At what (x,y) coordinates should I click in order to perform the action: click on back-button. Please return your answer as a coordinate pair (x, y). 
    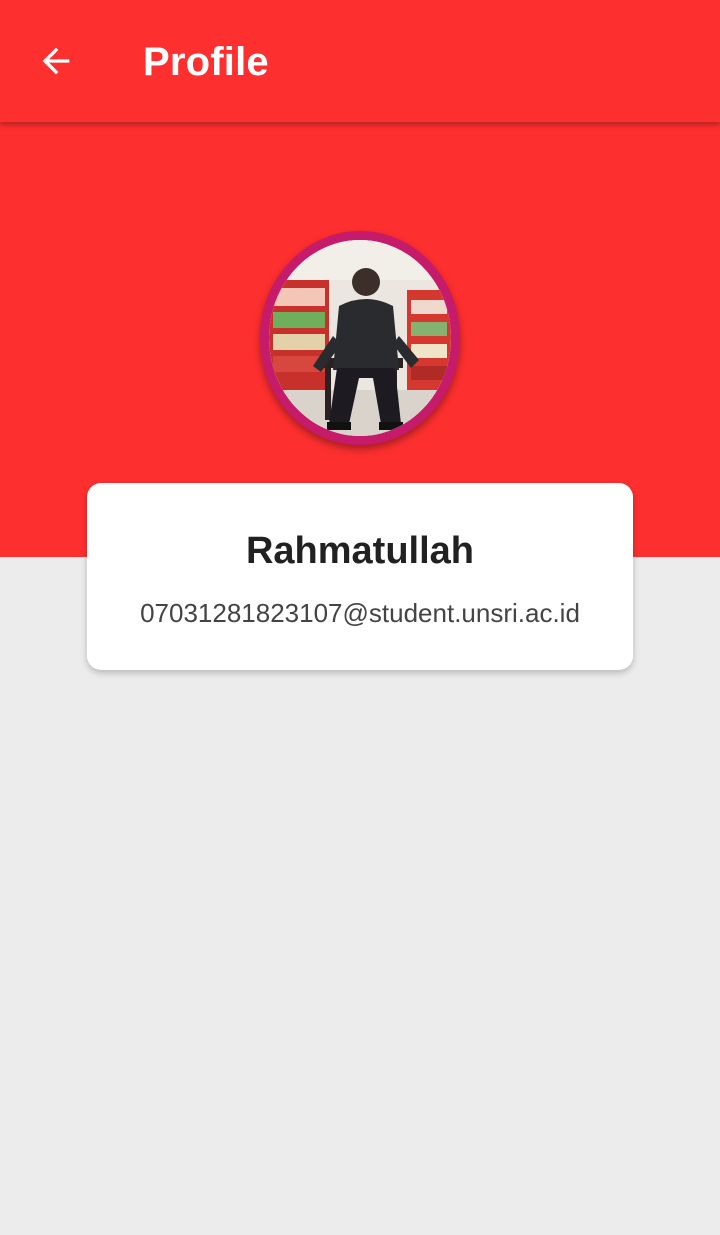
    Looking at the image, I should click on (56, 61).